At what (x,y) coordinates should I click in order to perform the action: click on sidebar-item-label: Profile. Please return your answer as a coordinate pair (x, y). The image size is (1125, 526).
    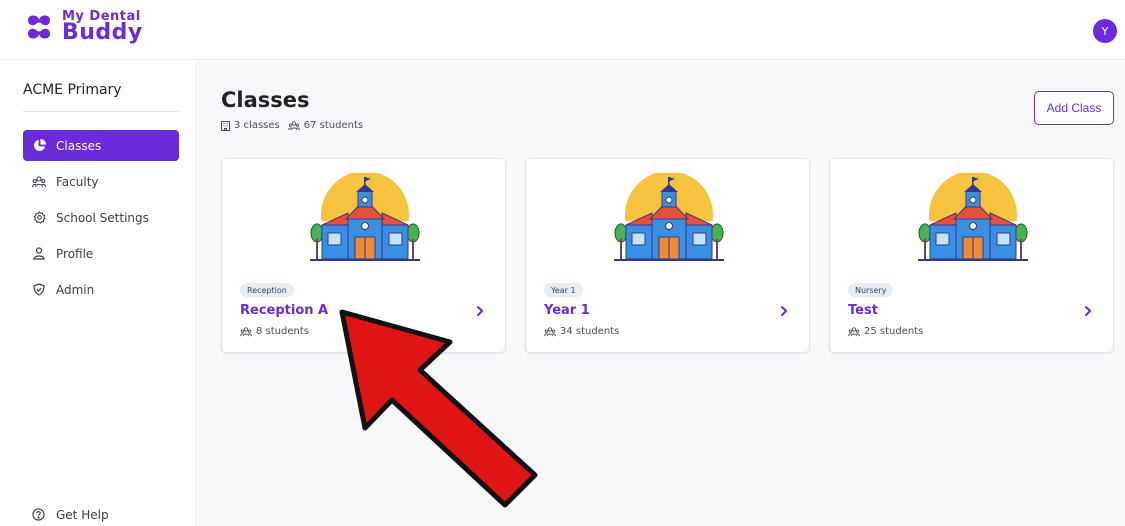
    Looking at the image, I should click on (75, 253).